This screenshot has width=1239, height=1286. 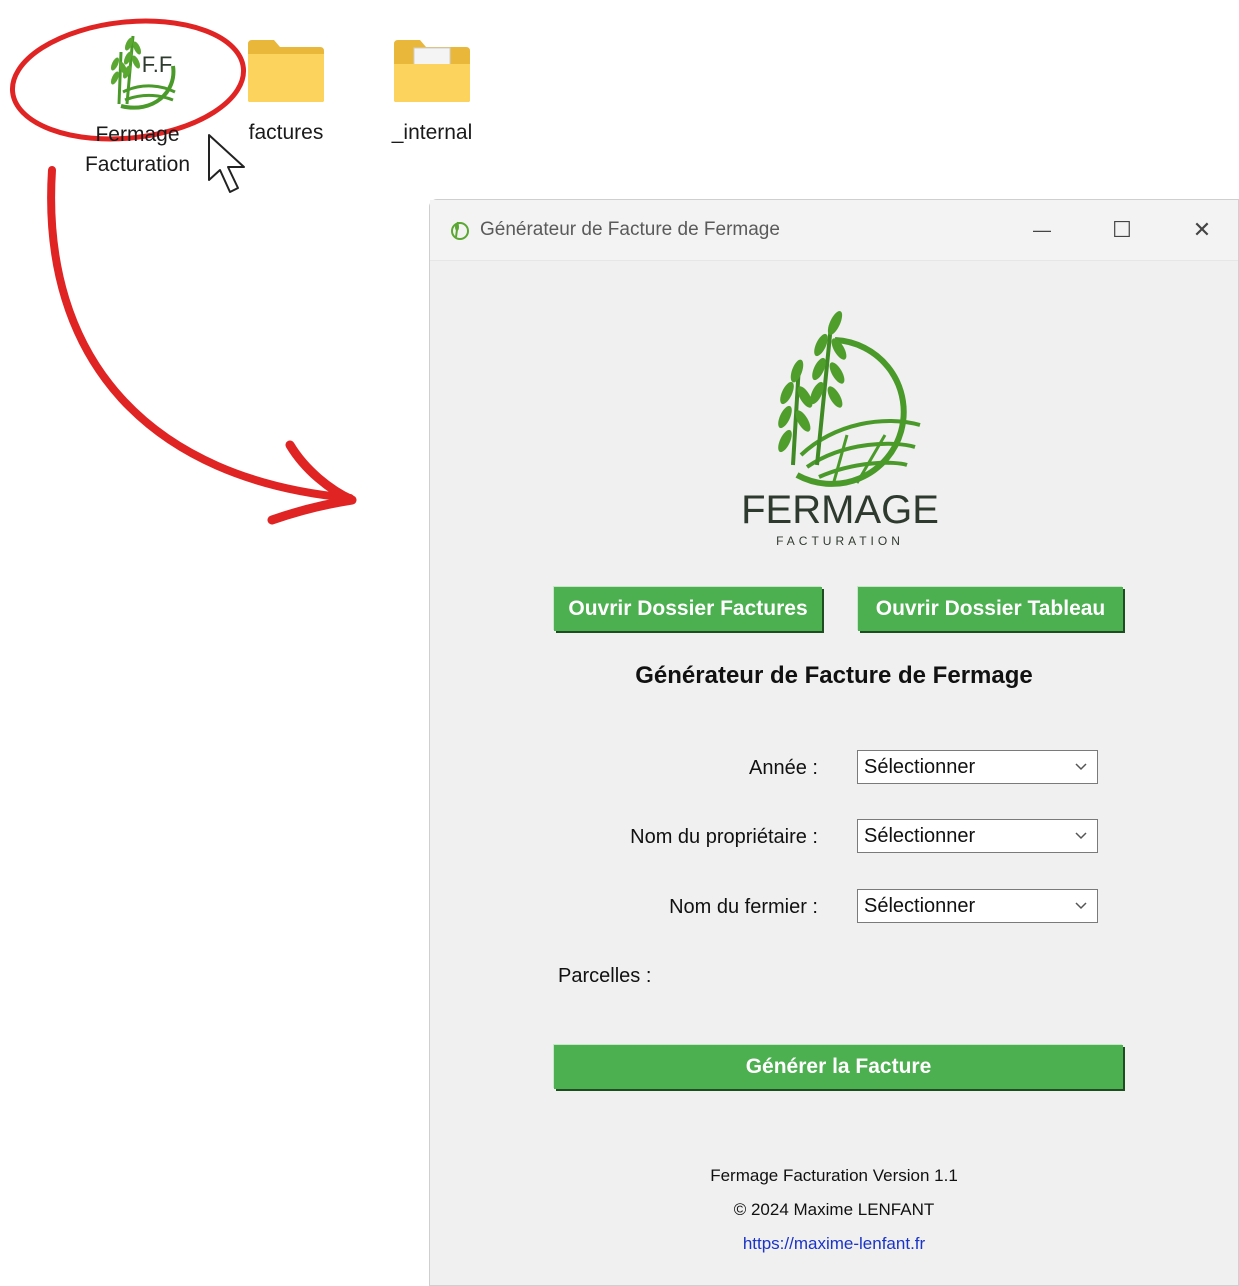 I want to click on generate-invoice-button: Générer la Facture, so click(x=838, y=1067).